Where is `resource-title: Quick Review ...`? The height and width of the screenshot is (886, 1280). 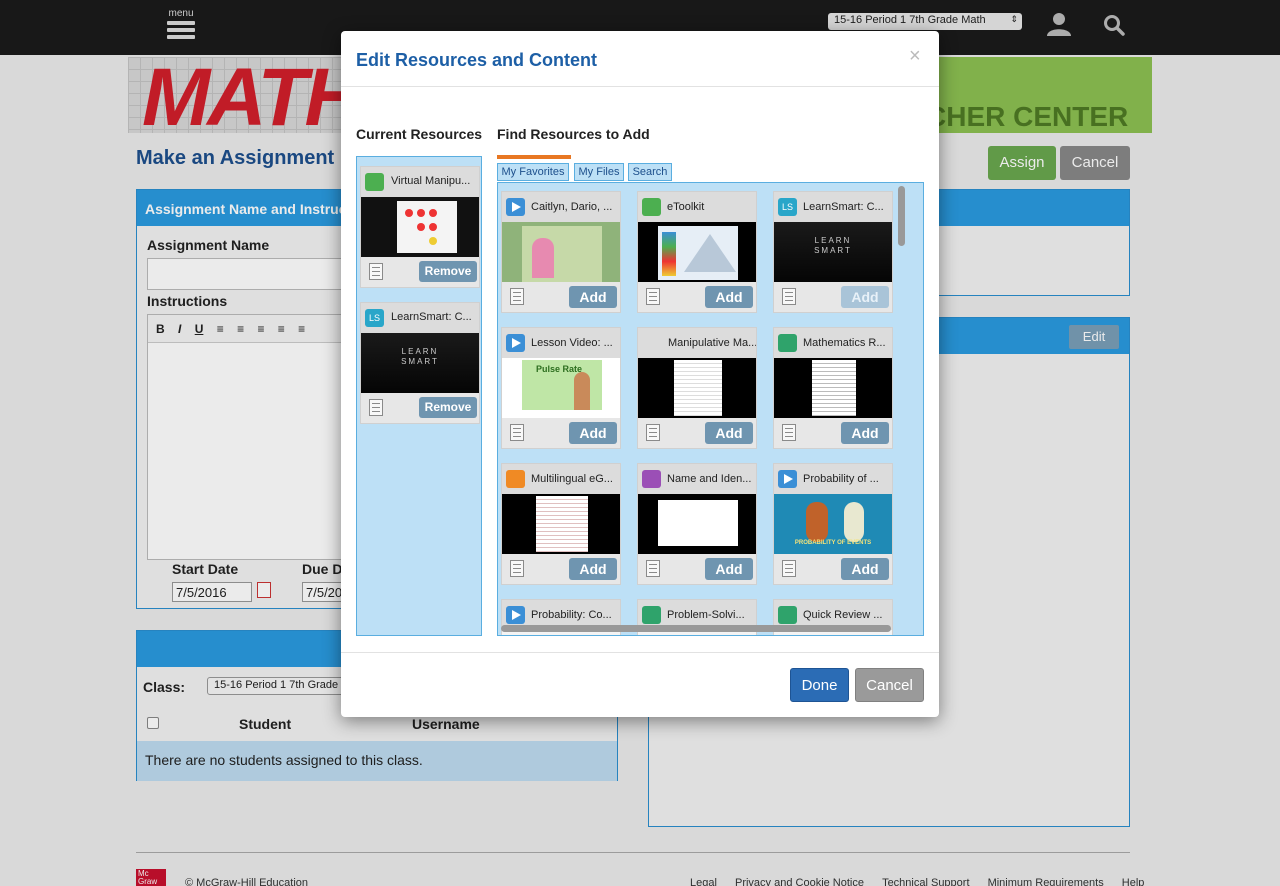 resource-title: Quick Review ... is located at coordinates (843, 615).